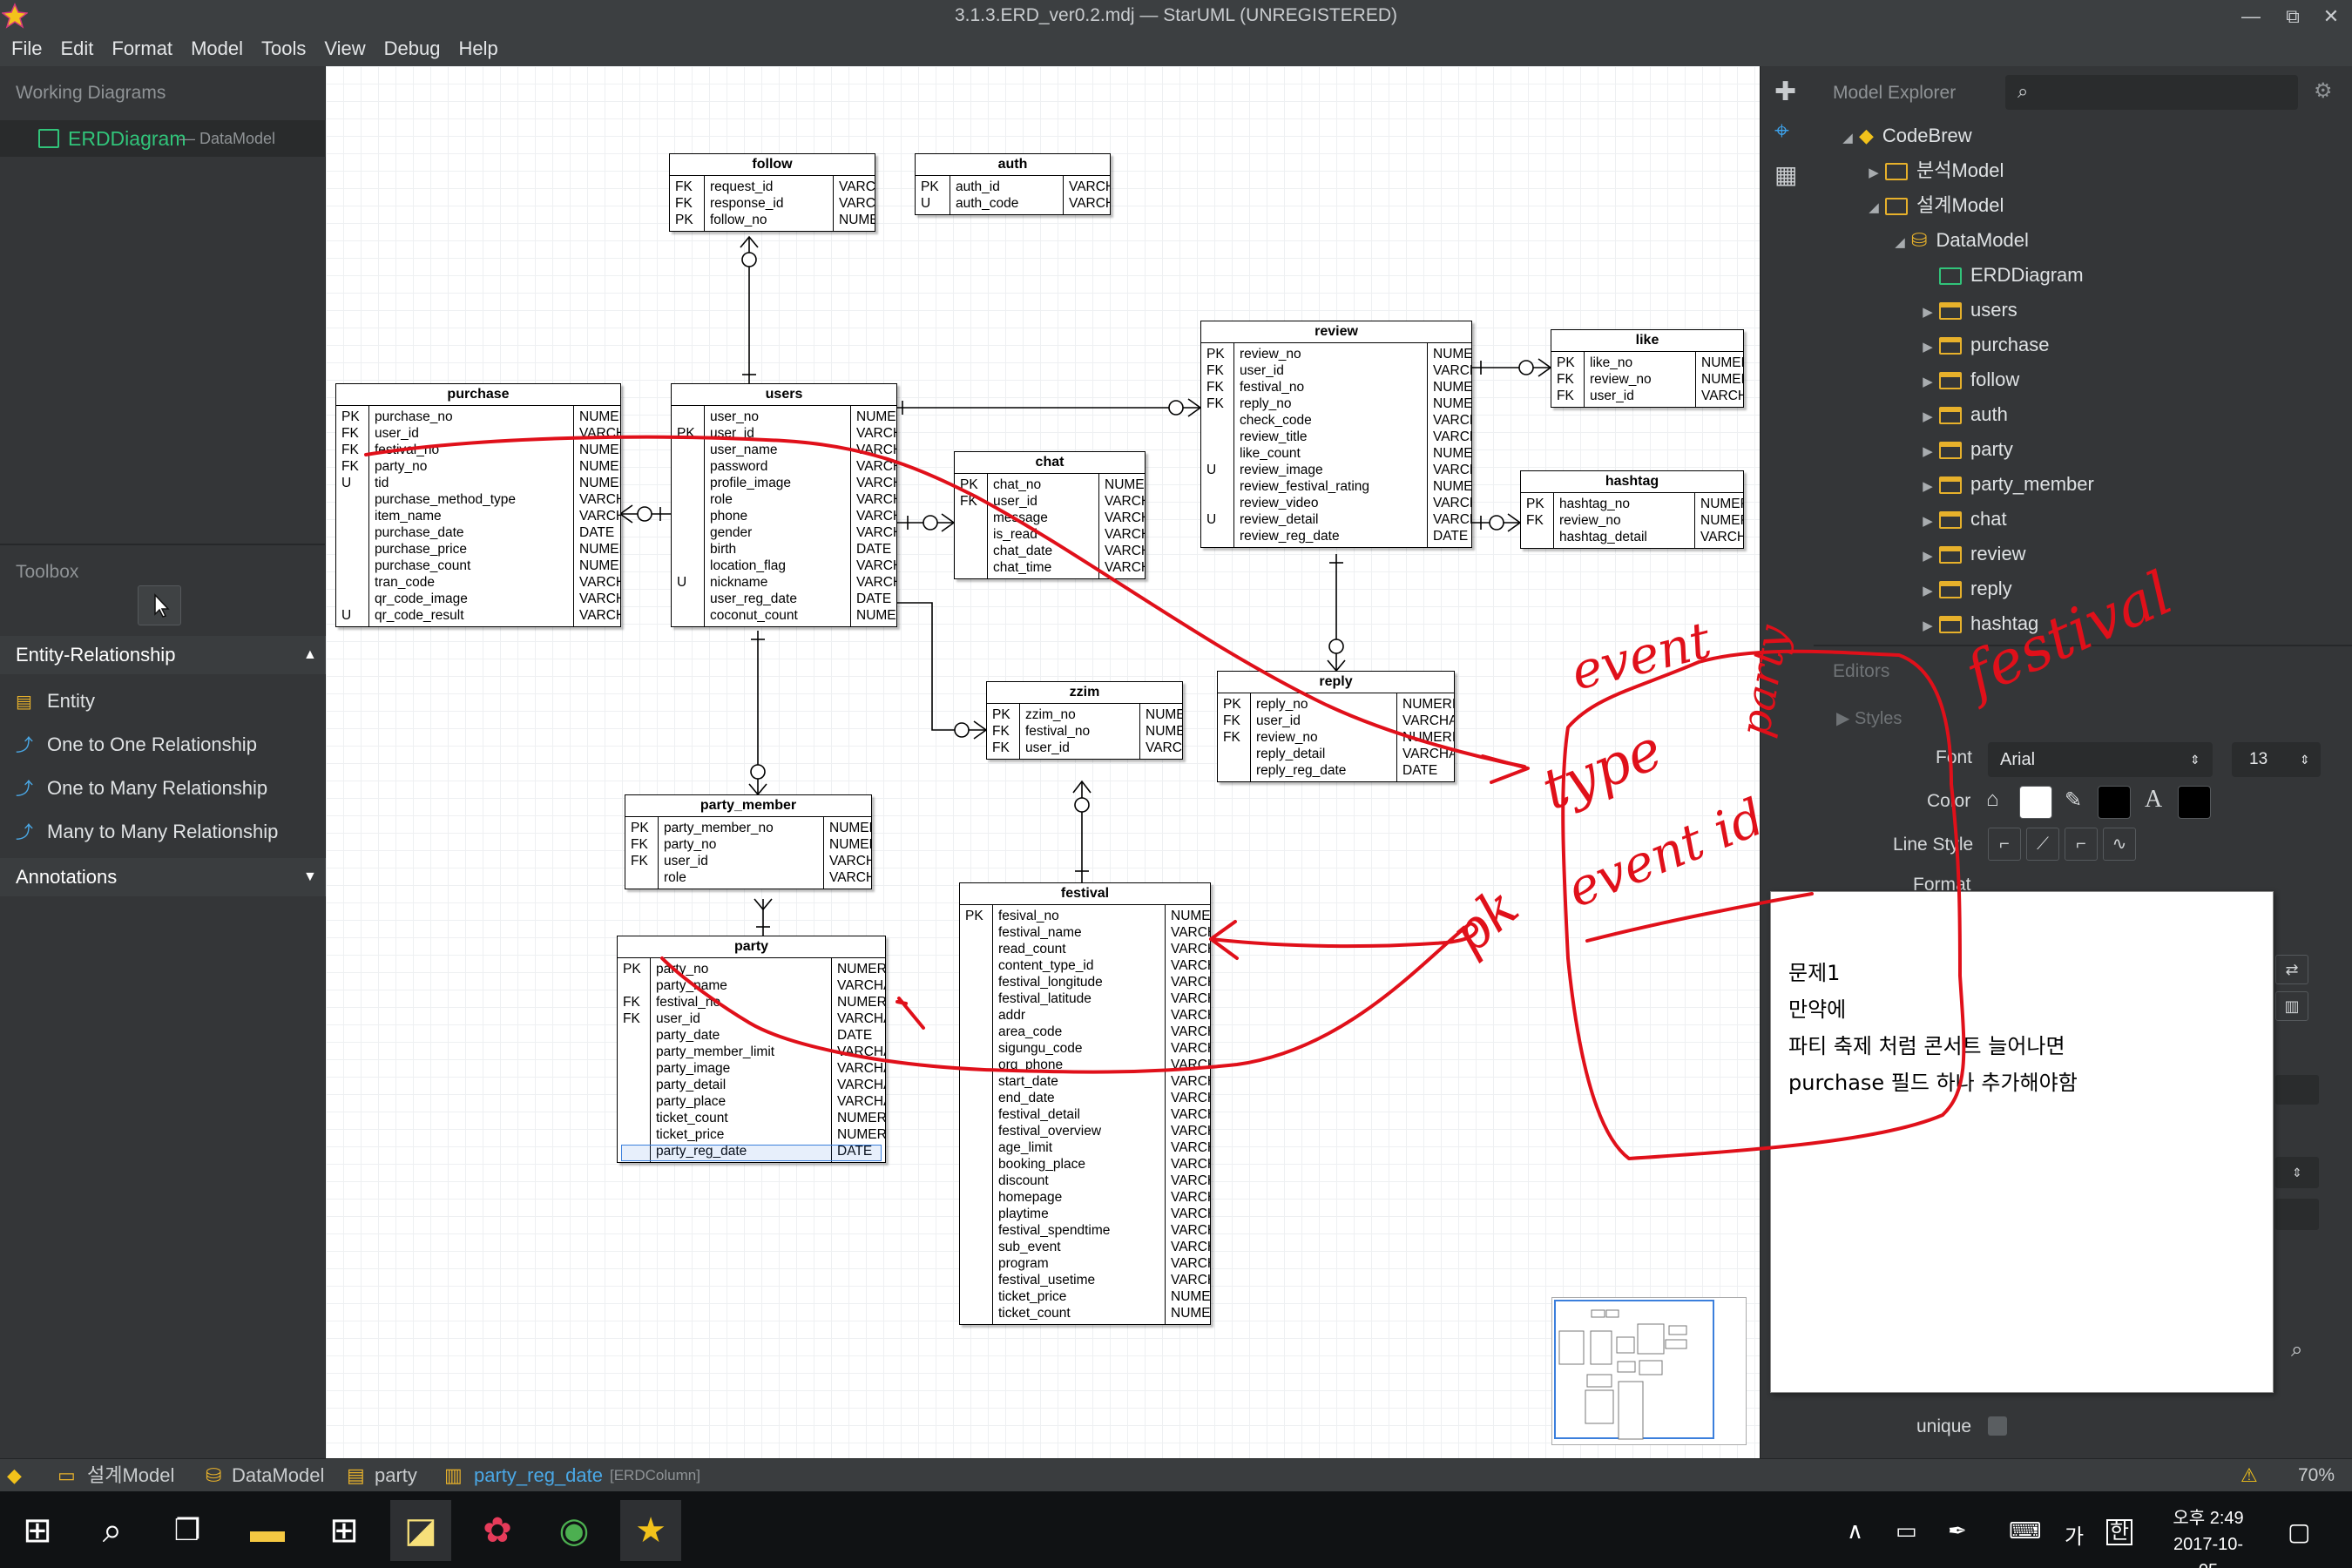 The image size is (2352, 1568). I want to click on project-cube-icon: ◆, so click(15, 1475).